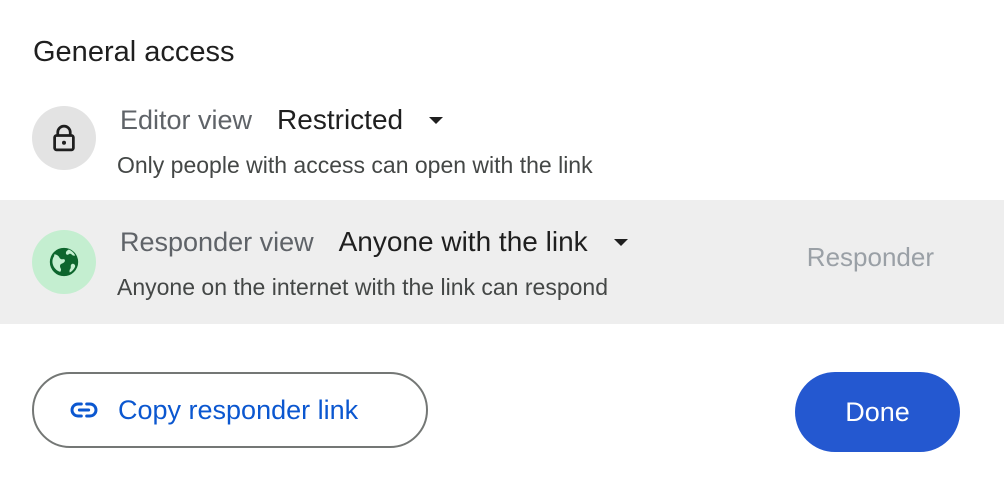  What do you see at coordinates (84, 410) in the screenshot?
I see `link-icon` at bounding box center [84, 410].